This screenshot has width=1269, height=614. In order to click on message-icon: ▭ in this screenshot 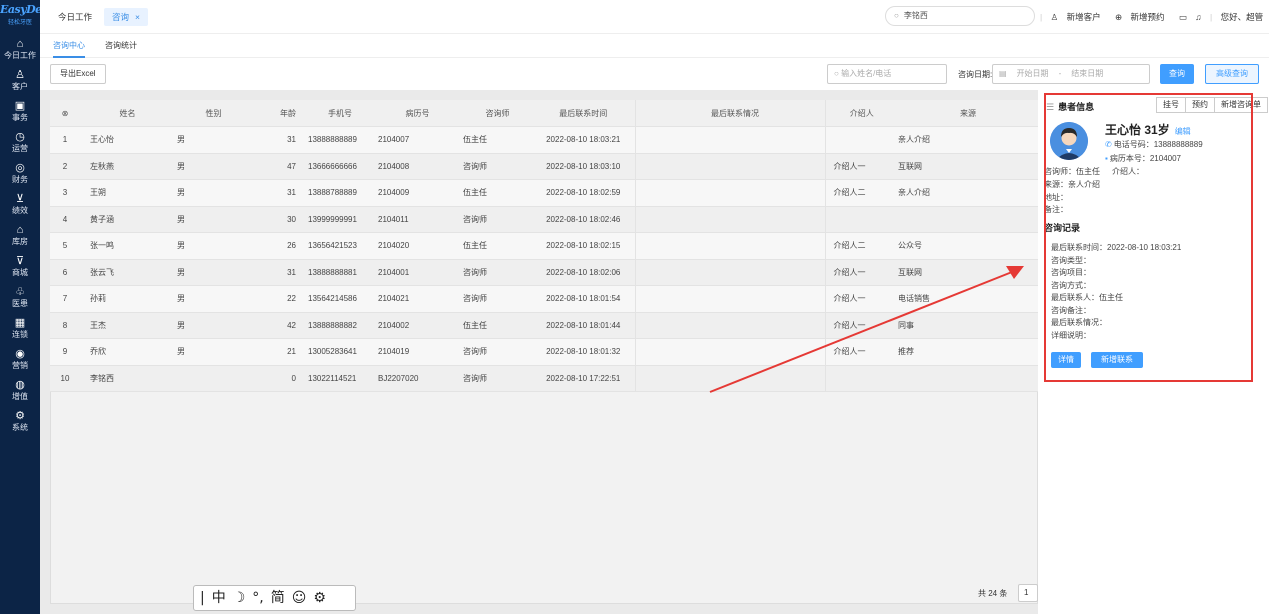, I will do `click(1183, 17)`.